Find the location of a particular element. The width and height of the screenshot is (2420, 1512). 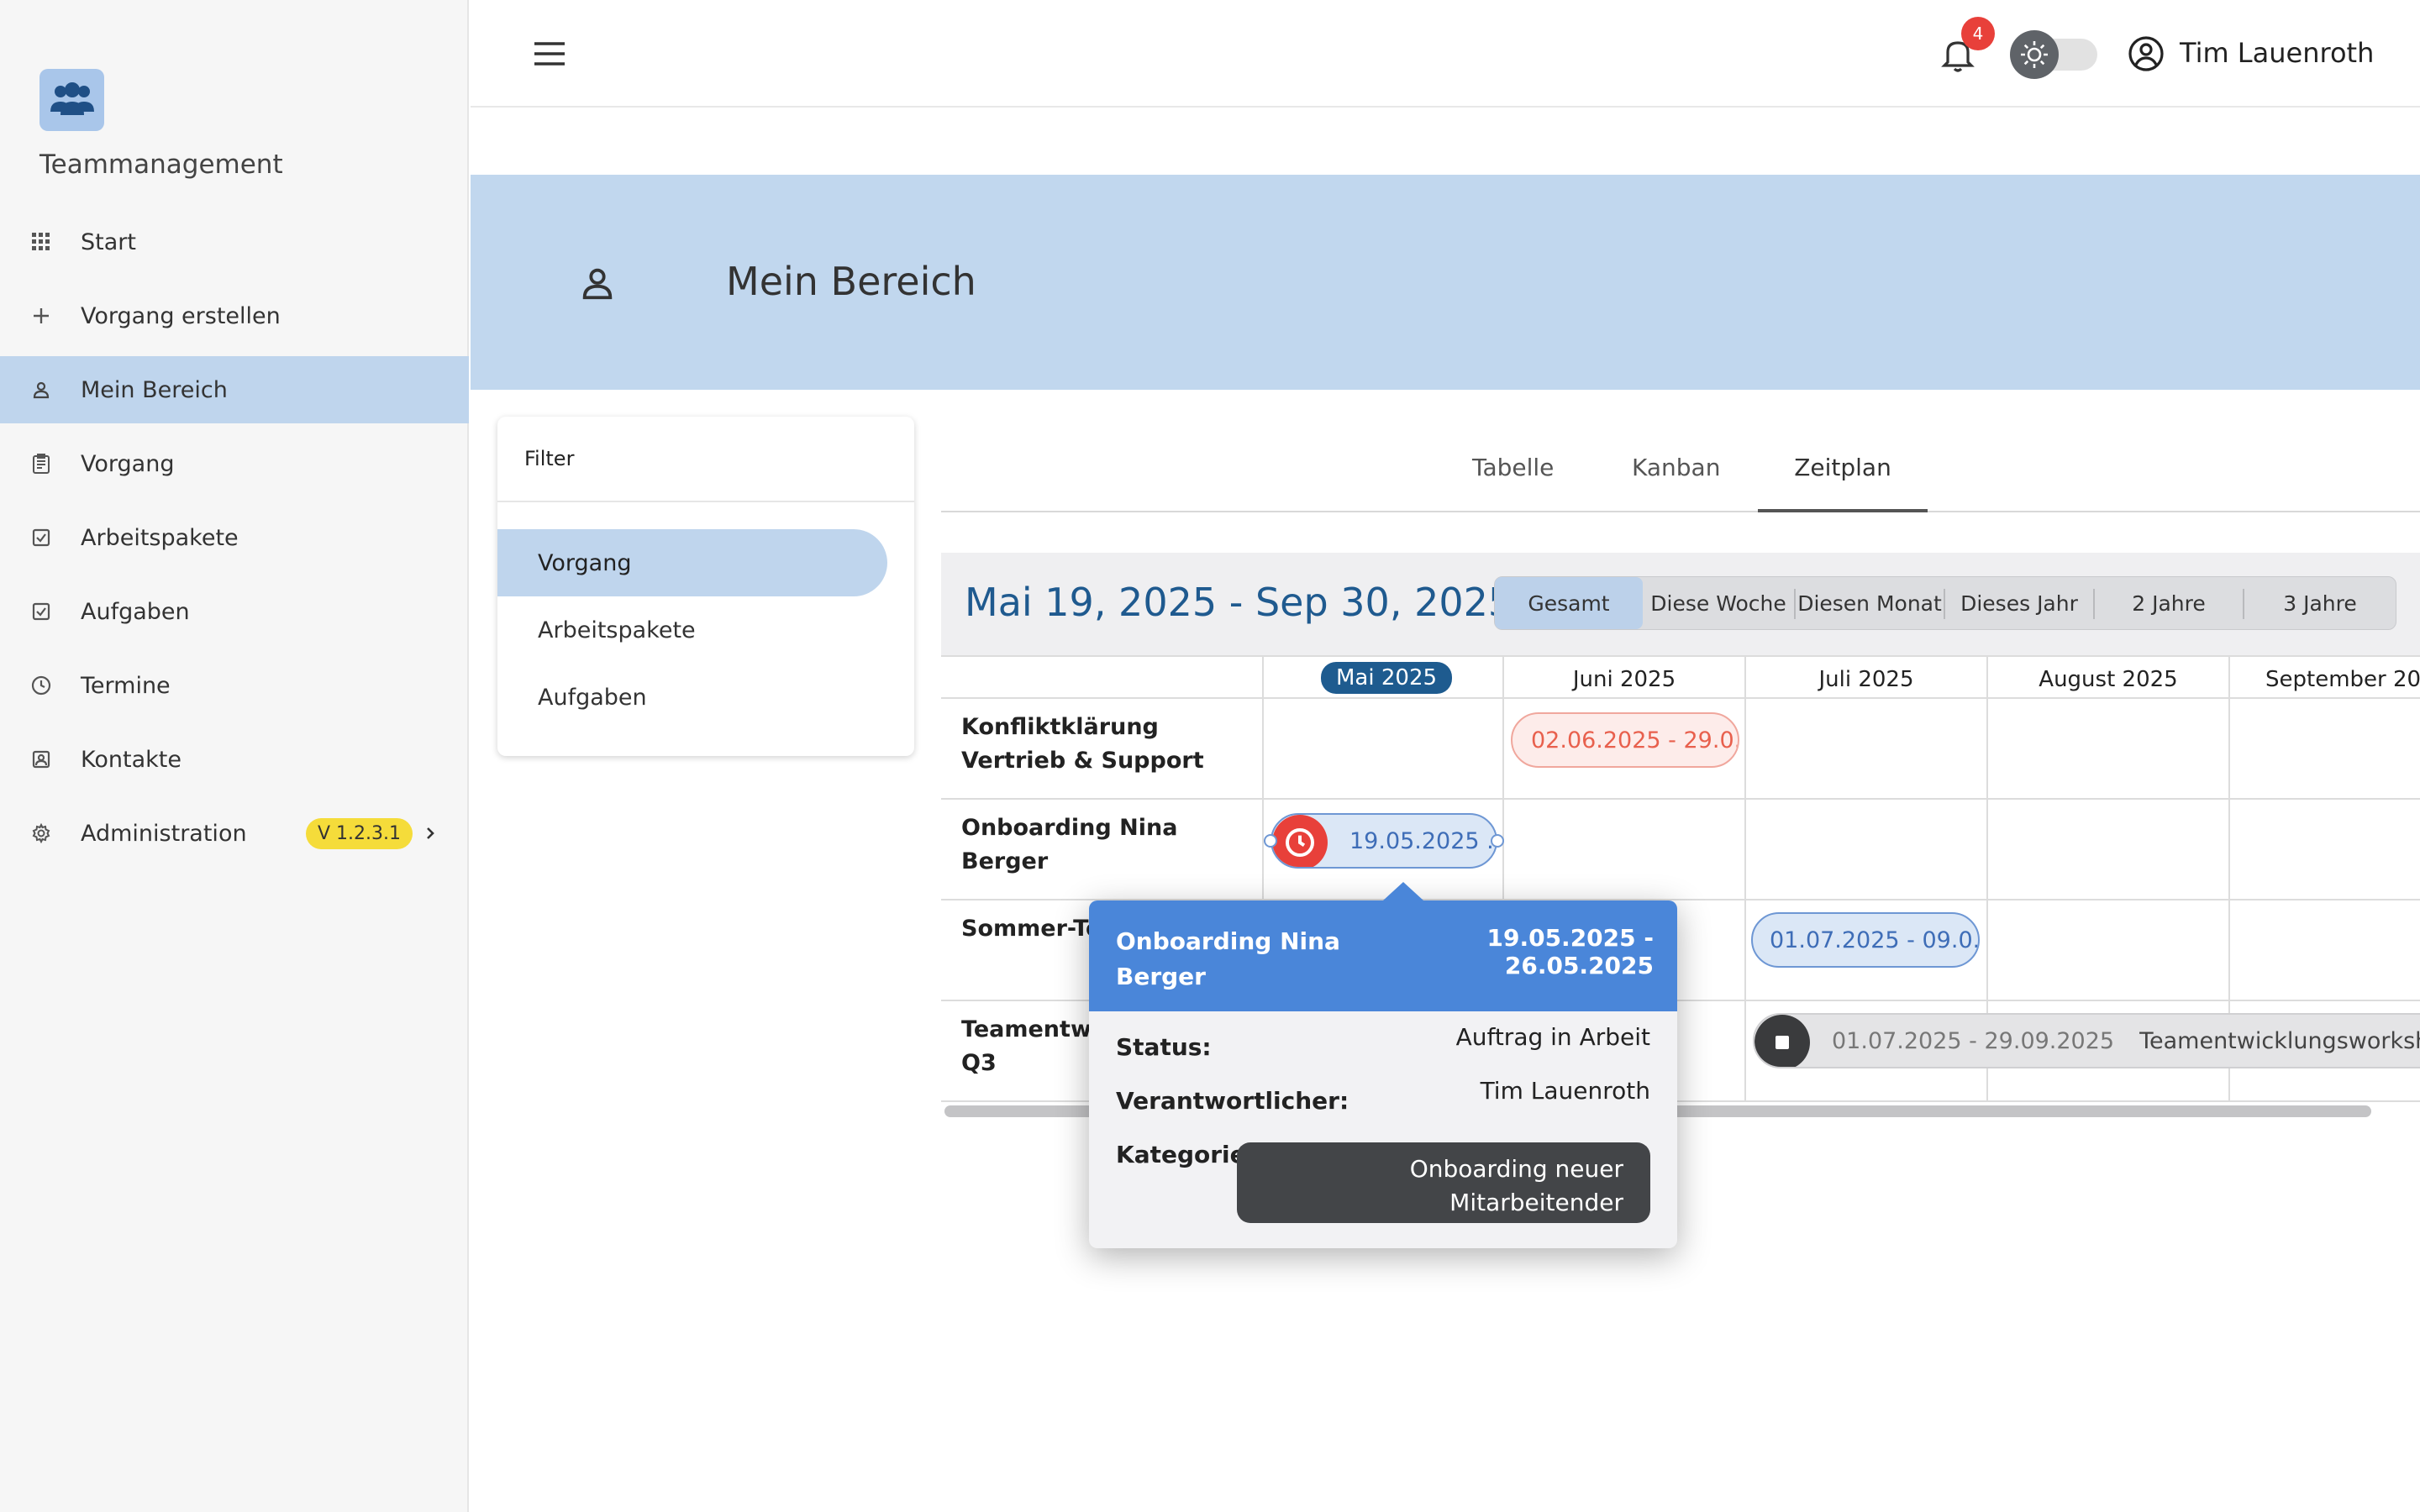

sidebar-item-label: Start is located at coordinates (109, 241).